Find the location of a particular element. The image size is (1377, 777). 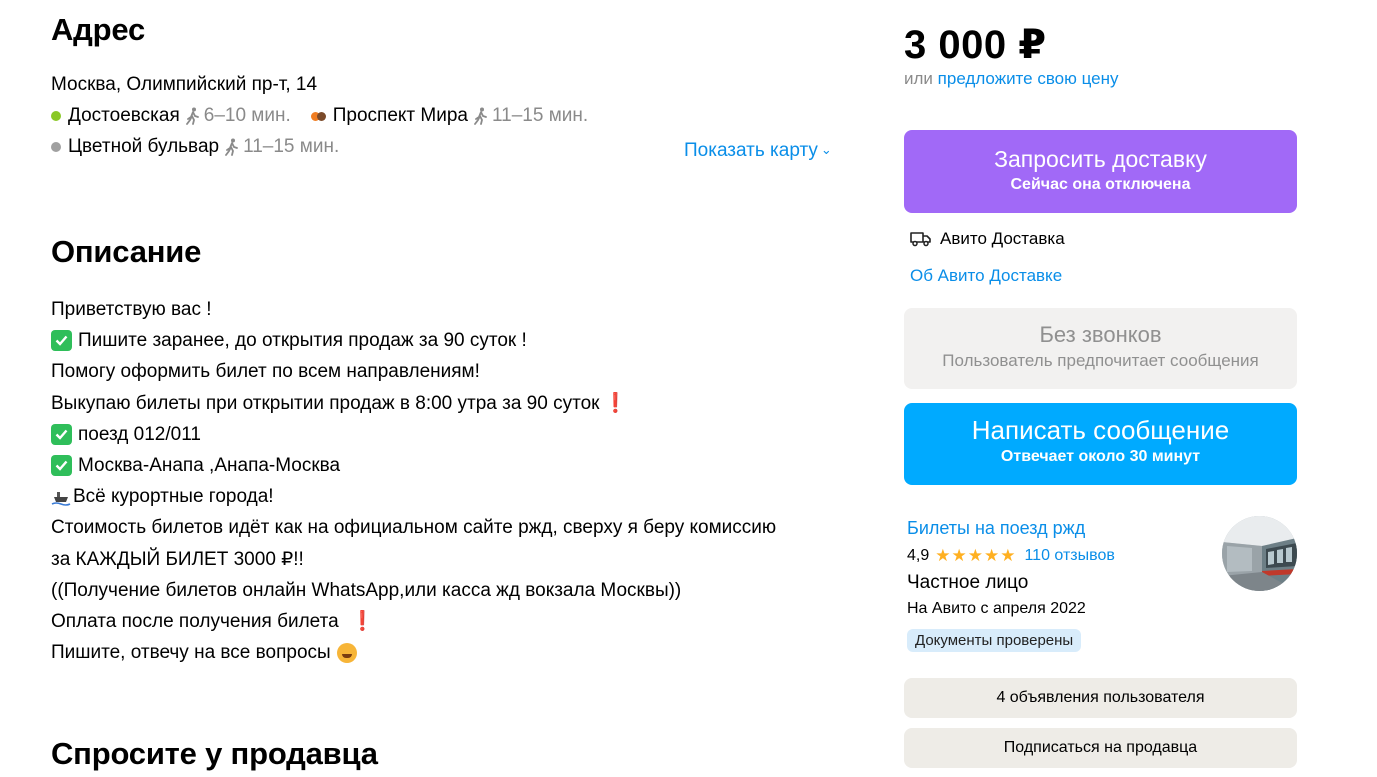

show-map-label: Показать карту is located at coordinates (751, 150).